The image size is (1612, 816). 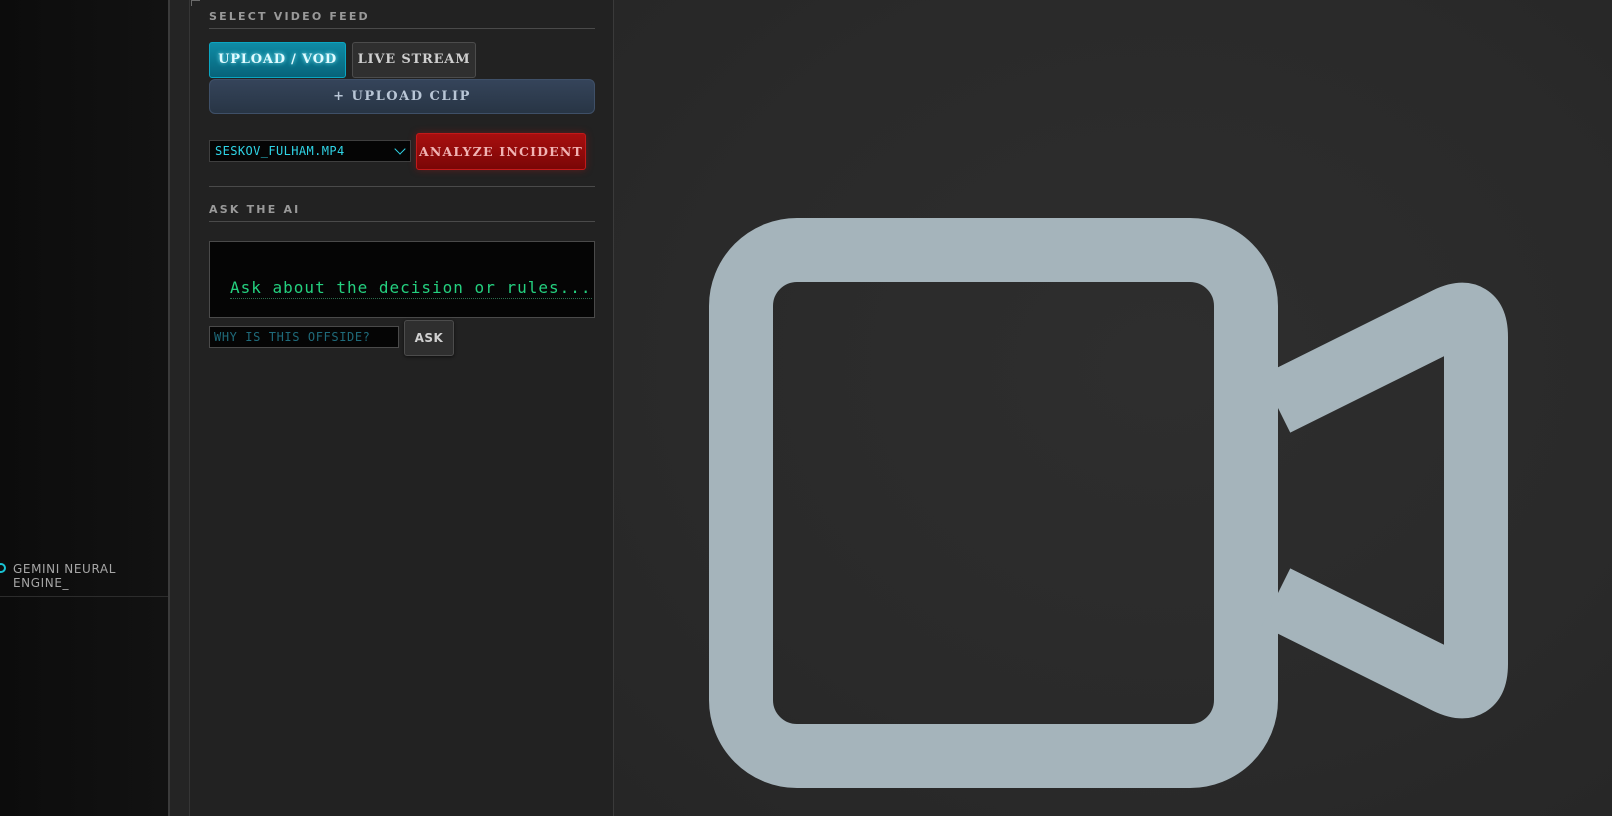 I want to click on left-nav: GEMINI NEURAL ENGINE_, so click(x=85, y=408).